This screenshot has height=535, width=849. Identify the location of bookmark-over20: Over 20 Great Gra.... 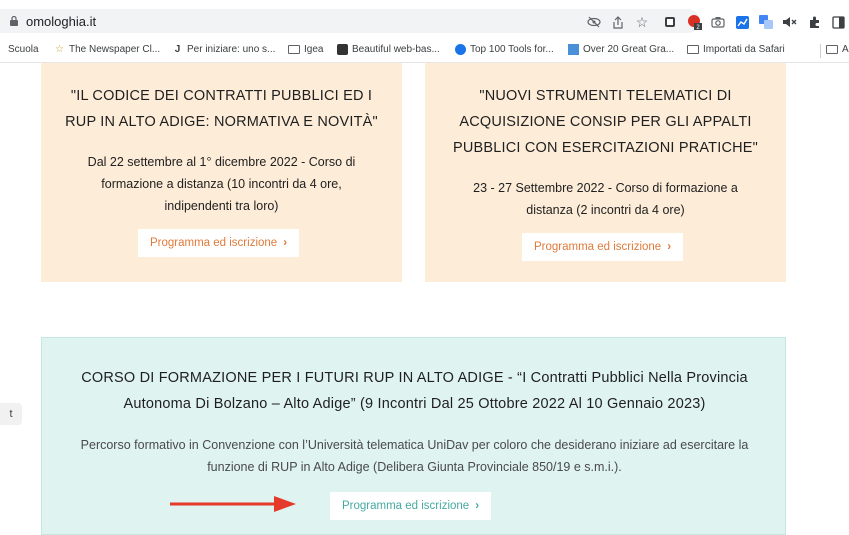
(621, 49).